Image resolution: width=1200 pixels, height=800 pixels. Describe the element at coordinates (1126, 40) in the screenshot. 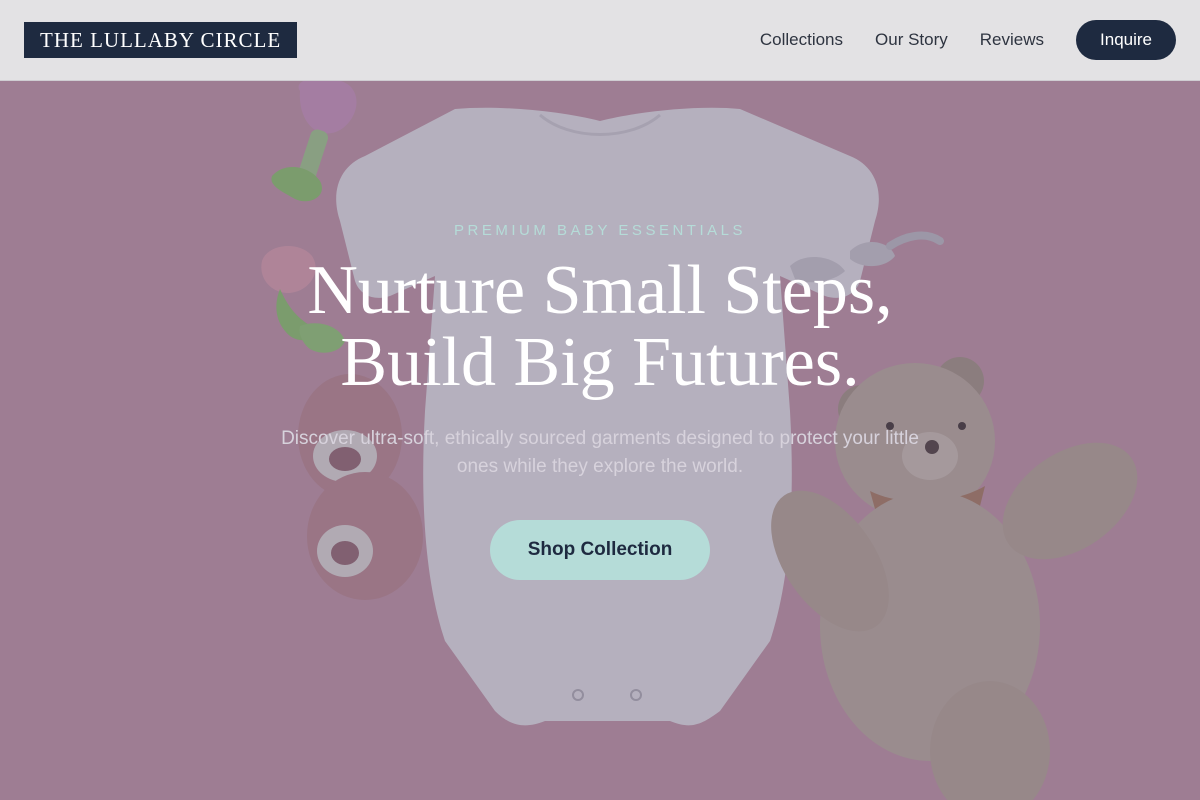

I see `inquire-button: Inquire` at that location.